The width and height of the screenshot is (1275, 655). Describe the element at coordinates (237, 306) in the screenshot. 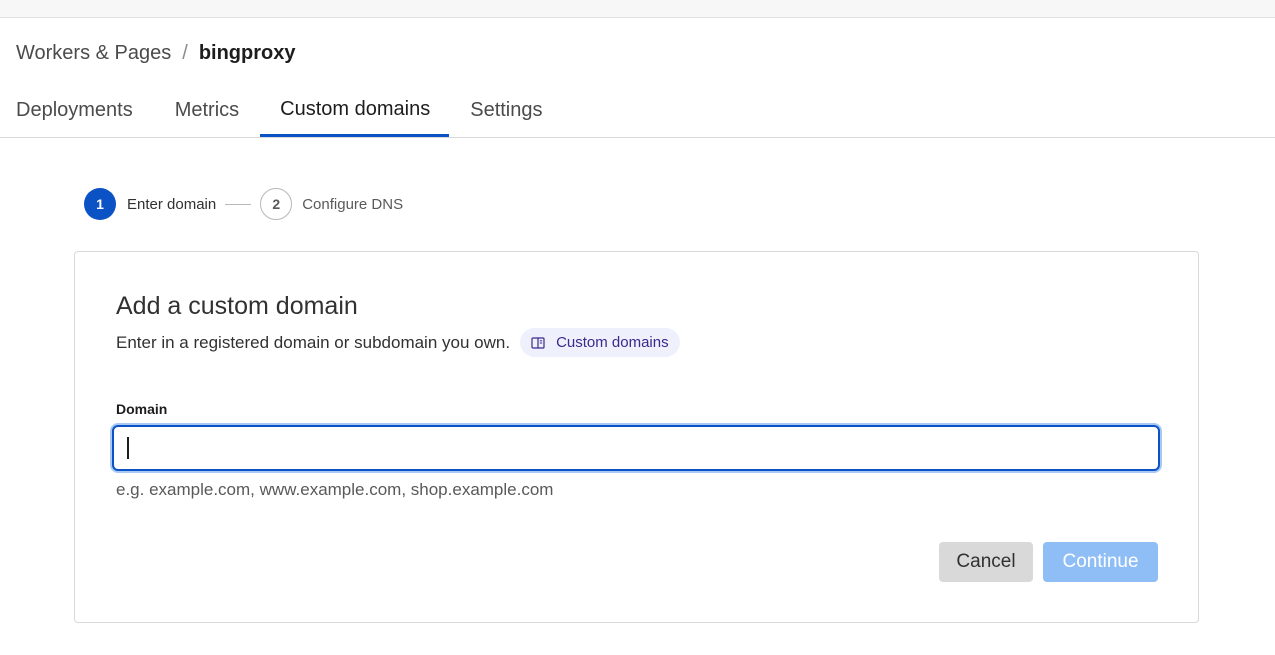

I see `card-title: Add a custom domain` at that location.